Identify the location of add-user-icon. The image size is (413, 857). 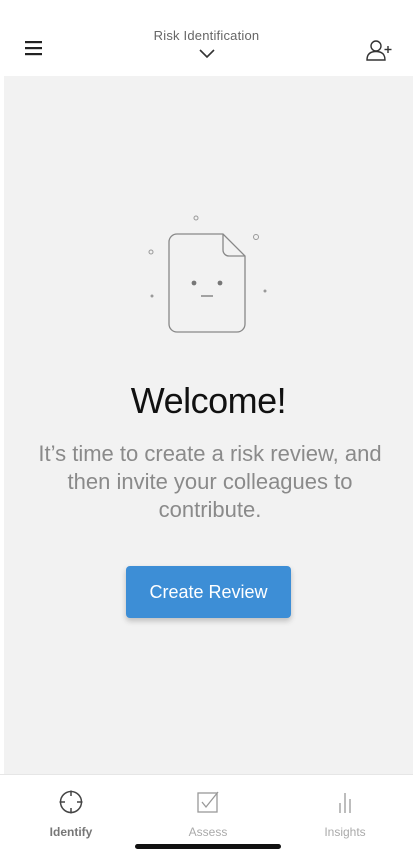
(379, 50).